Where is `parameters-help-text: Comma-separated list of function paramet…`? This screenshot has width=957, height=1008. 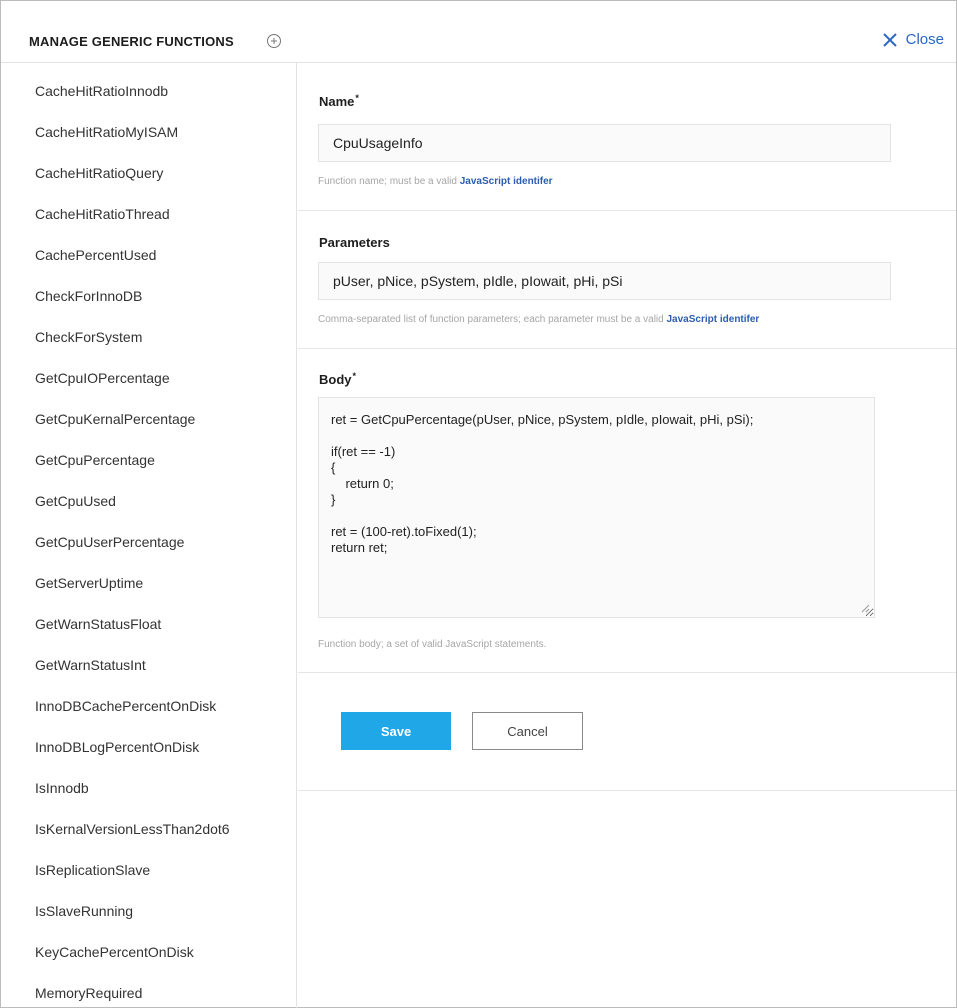
parameters-help-text: Comma-separated list of function paramet… is located at coordinates (492, 319).